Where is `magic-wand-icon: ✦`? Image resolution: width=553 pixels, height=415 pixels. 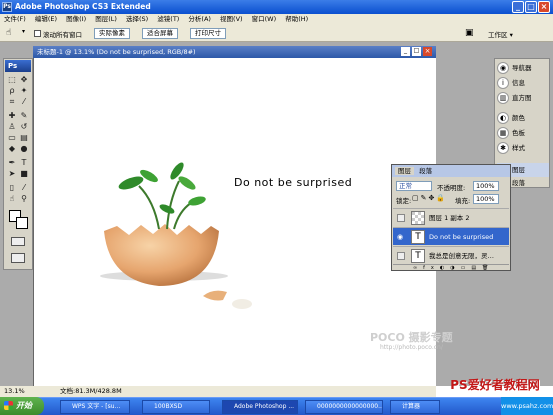 magic-wand-icon: ✦ is located at coordinates (24, 90).